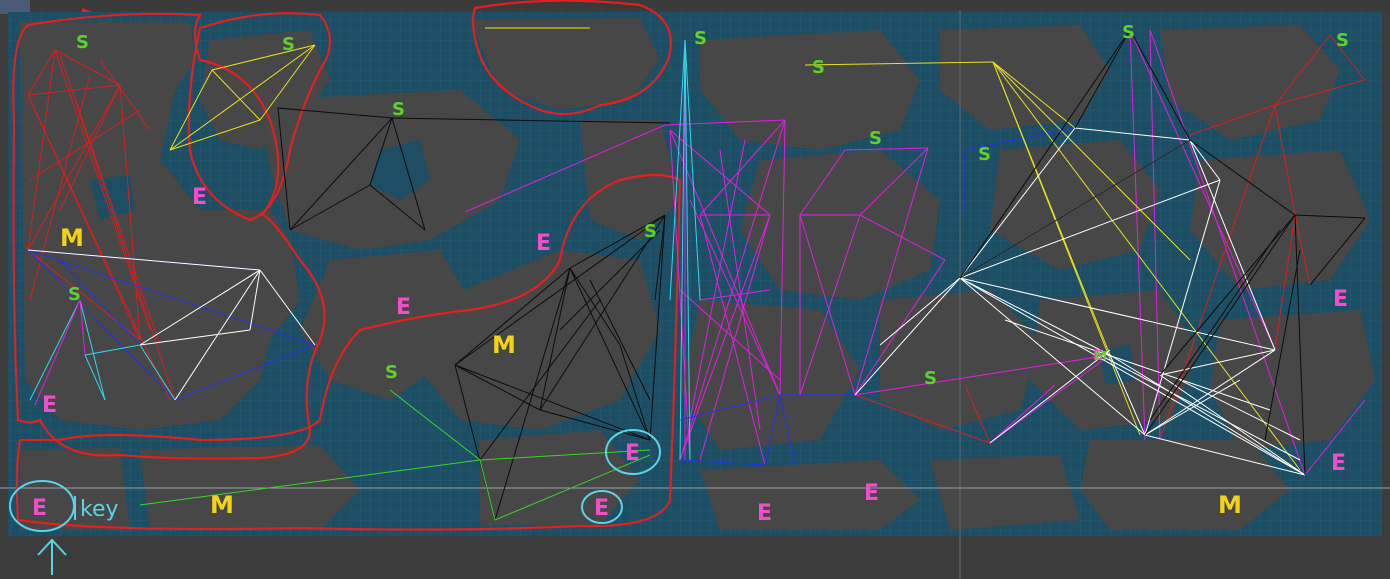  I want to click on key-label: key, so click(99, 509).